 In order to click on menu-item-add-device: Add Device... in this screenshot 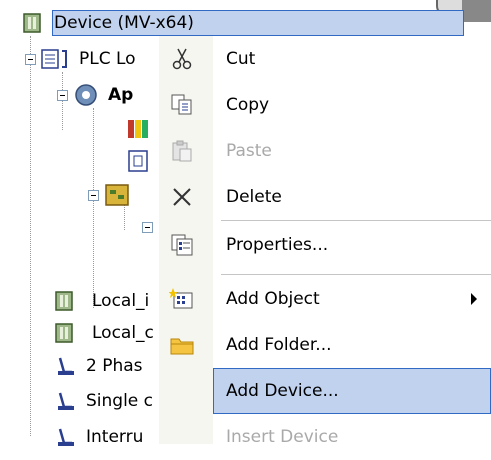, I will do `click(352, 391)`.